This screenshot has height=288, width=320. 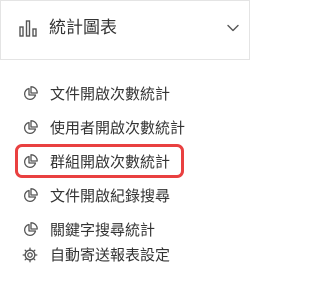 What do you see at coordinates (83, 28) in the screenshot?
I see `section-title: 統計圖表` at bounding box center [83, 28].